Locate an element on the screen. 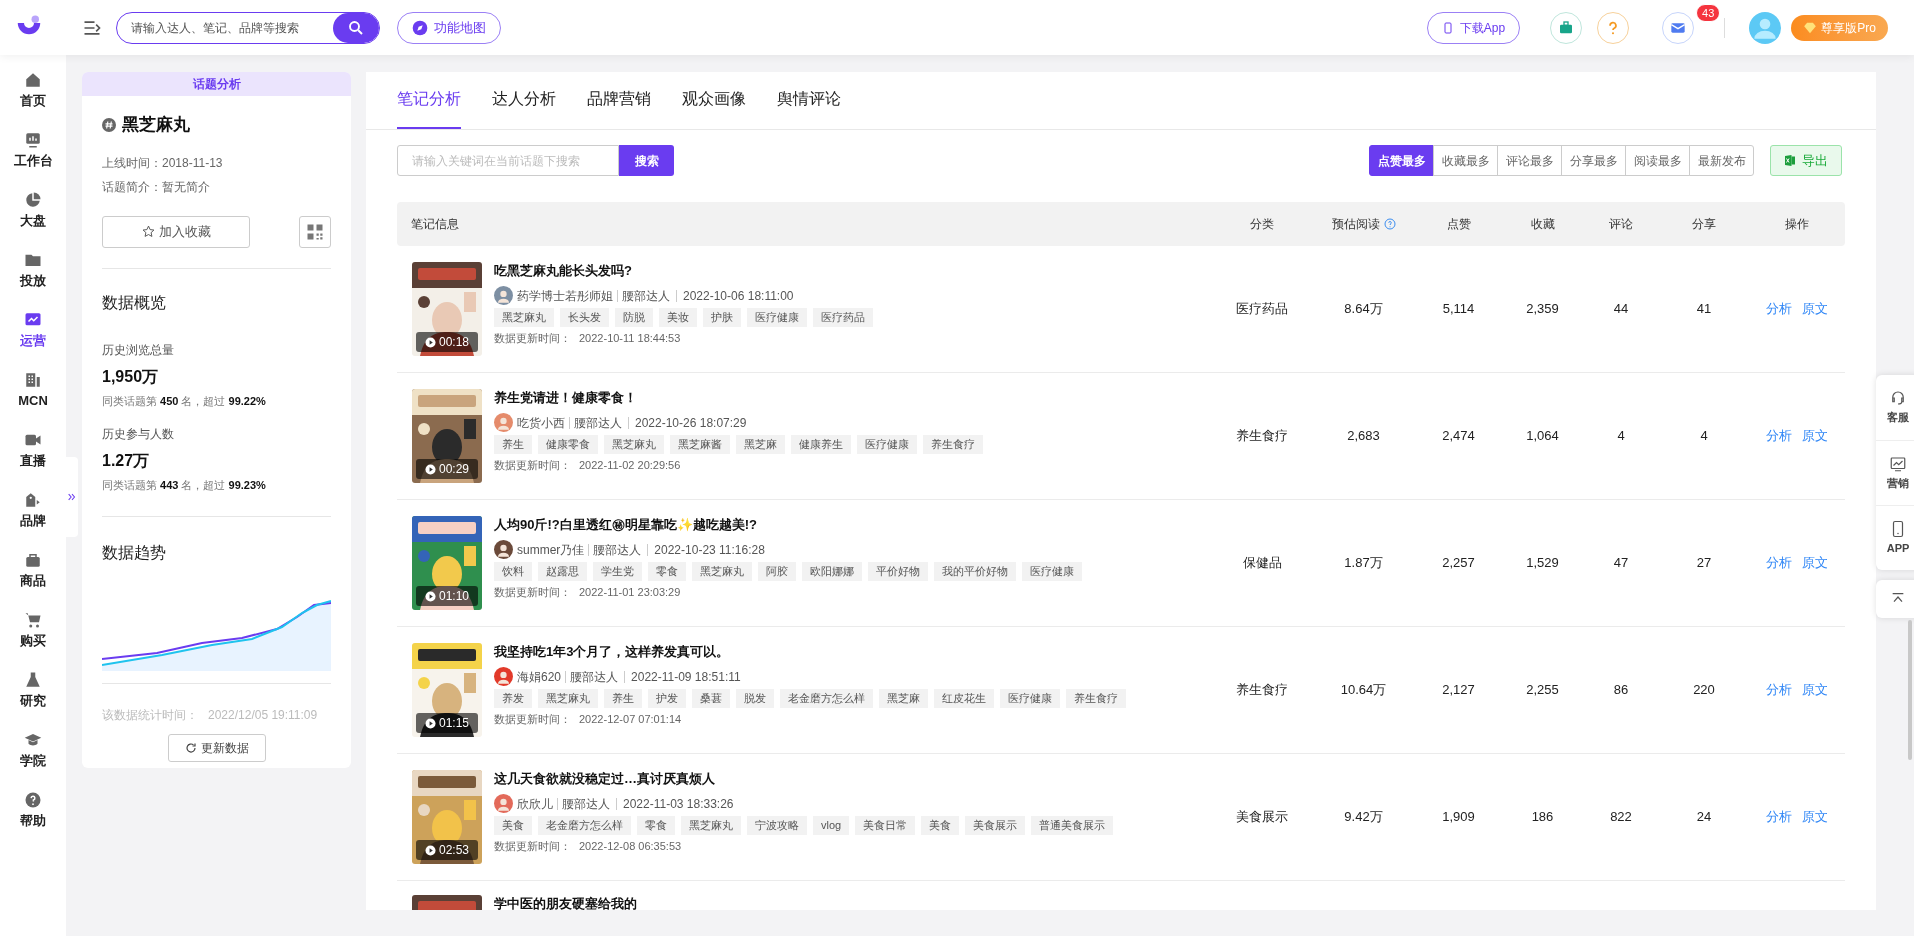  favorite-button: 加入收藏 is located at coordinates (176, 231).